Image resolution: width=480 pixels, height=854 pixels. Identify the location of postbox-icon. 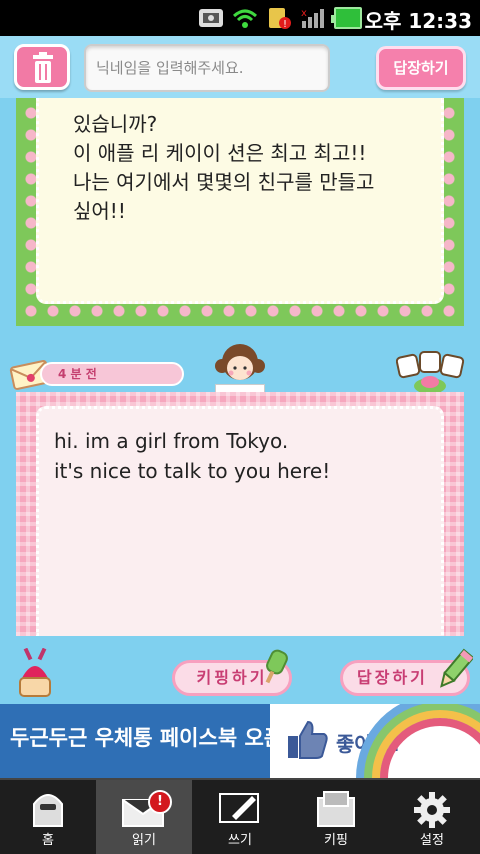
(35, 673).